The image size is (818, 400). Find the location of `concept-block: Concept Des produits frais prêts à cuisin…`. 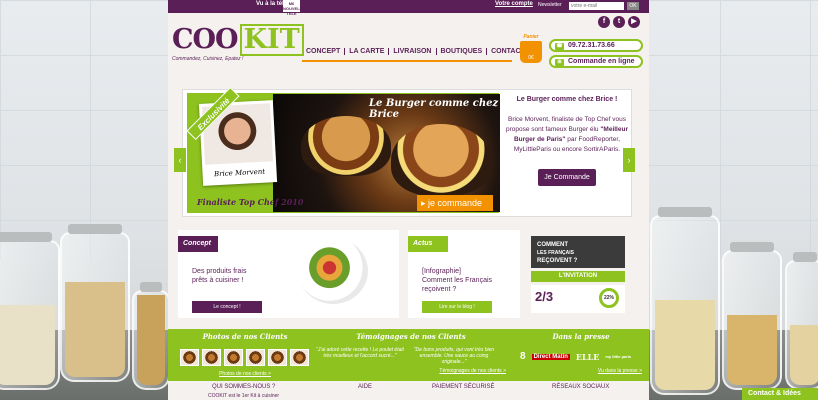

concept-block: Concept Des produits frais prêts à cuisin… is located at coordinates (288, 274).